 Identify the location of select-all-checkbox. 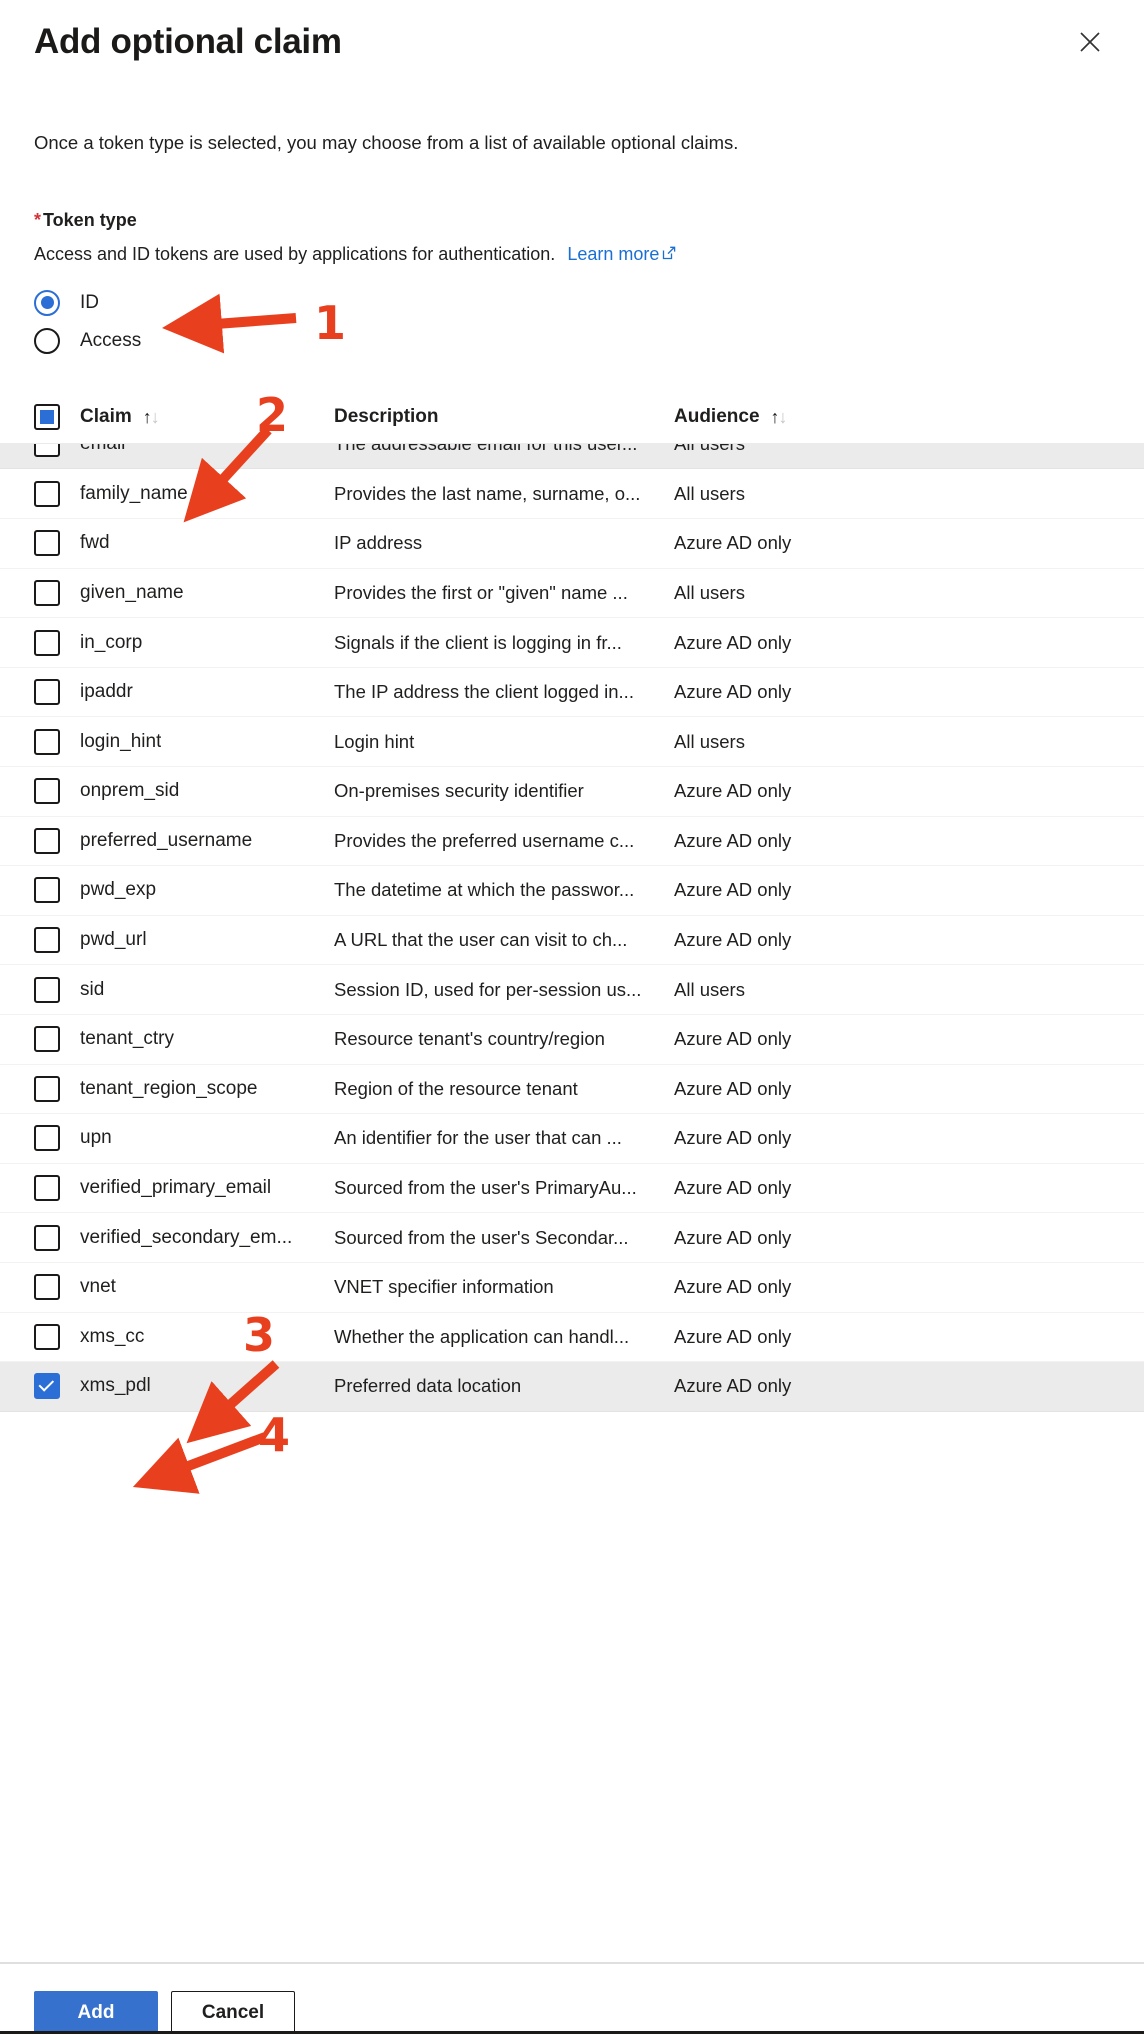
(47, 417).